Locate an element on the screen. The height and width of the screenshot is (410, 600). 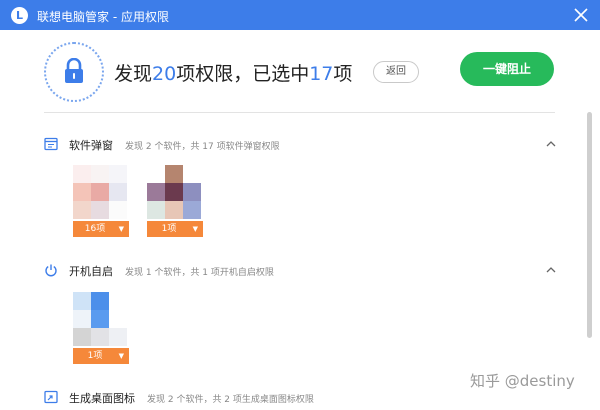
section-header-autostart: 开机自启 发现 1 个软件，共 1 项开机自启权限 is located at coordinates (302, 271).